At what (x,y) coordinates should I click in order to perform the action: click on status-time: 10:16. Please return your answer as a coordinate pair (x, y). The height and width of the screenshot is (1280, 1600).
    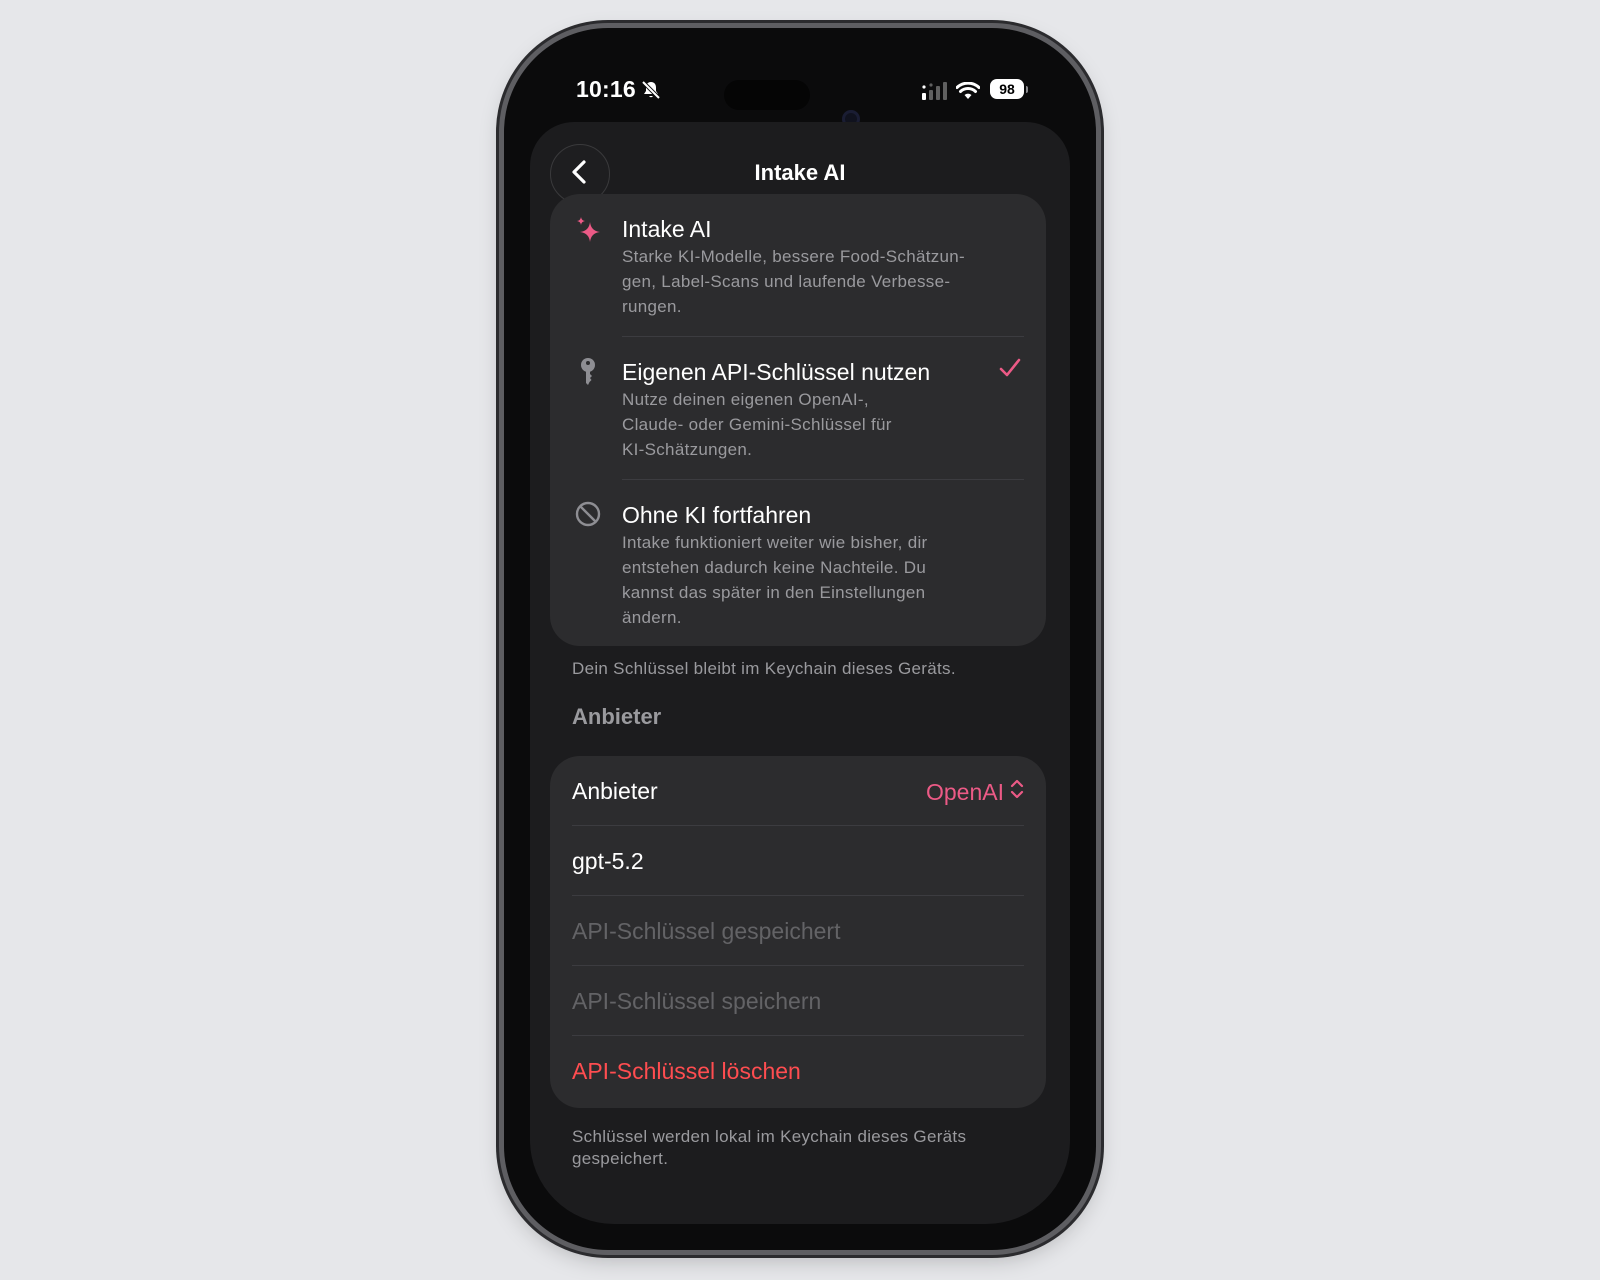
    Looking at the image, I should click on (606, 89).